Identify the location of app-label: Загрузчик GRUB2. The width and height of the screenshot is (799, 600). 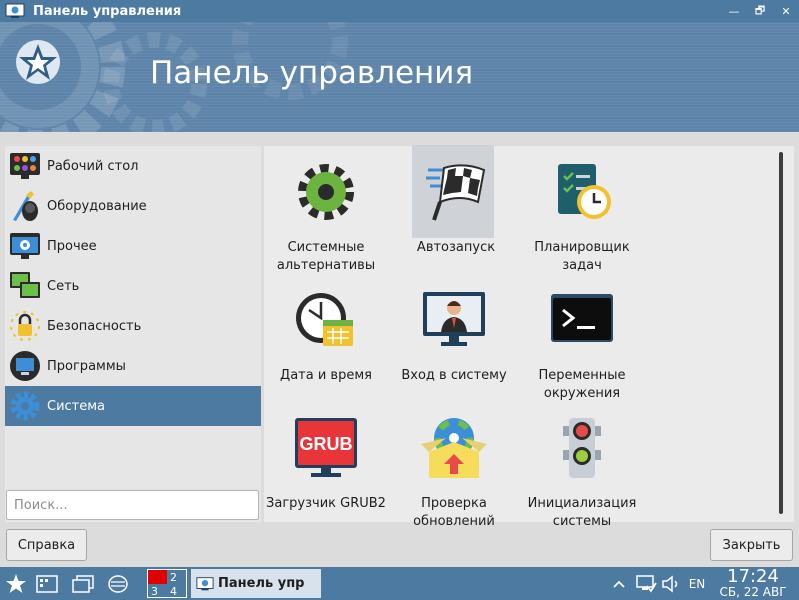
(326, 503).